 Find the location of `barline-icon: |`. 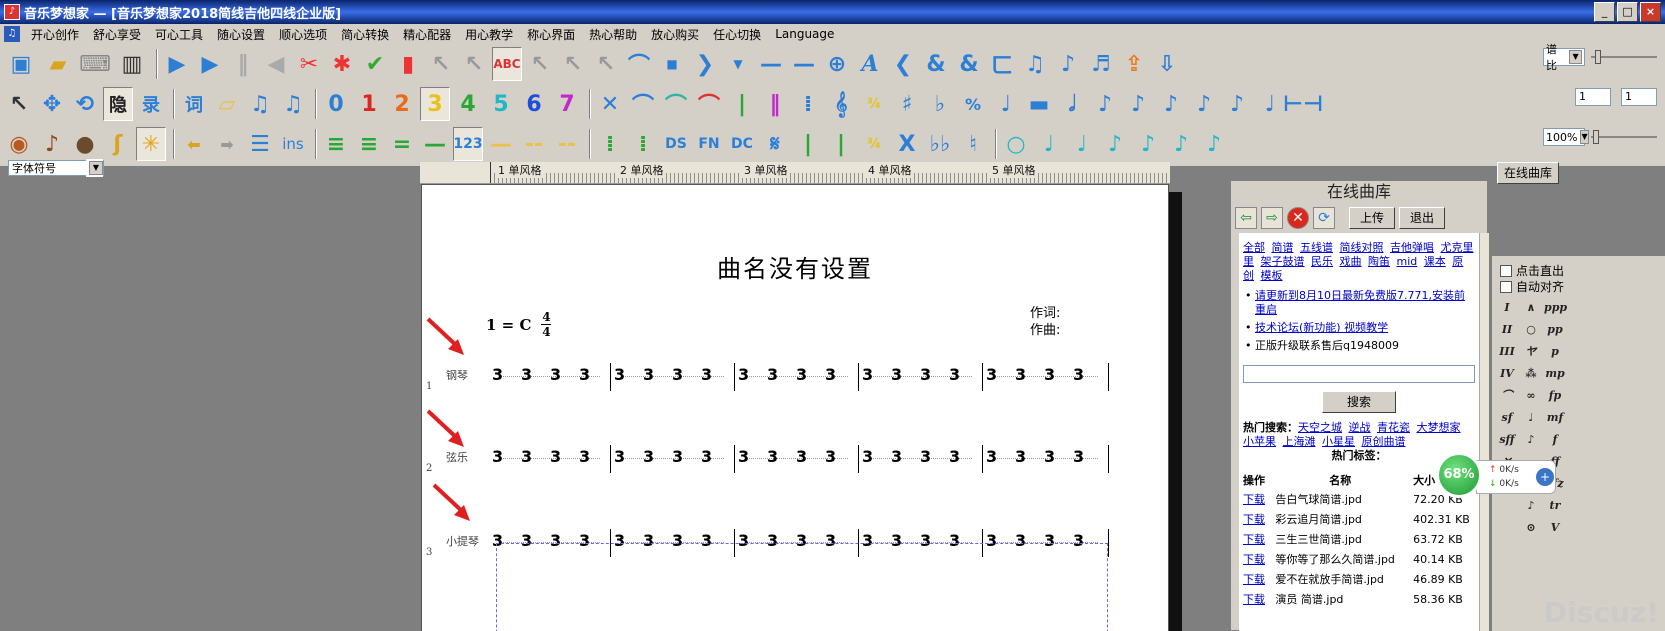

barline-icon: | is located at coordinates (742, 104).